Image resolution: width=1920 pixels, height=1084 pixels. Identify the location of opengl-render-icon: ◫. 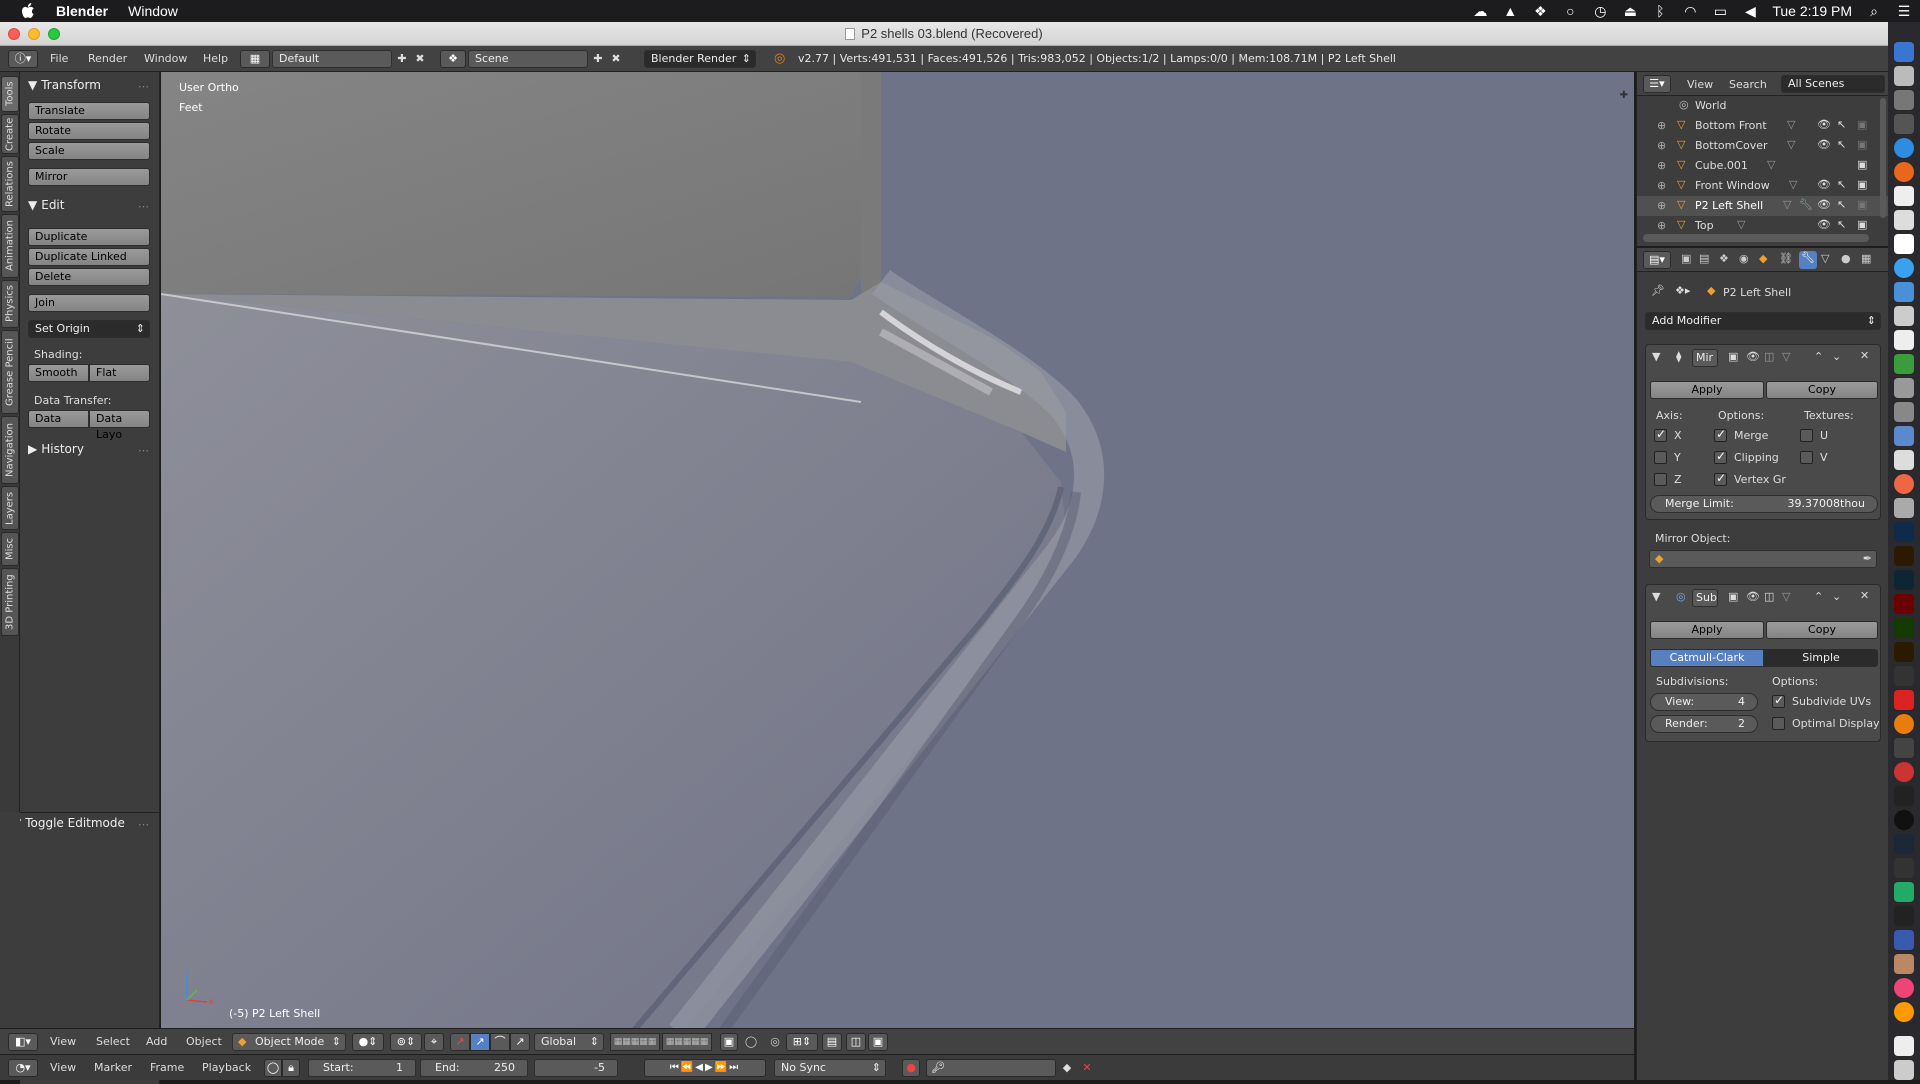
(856, 1042).